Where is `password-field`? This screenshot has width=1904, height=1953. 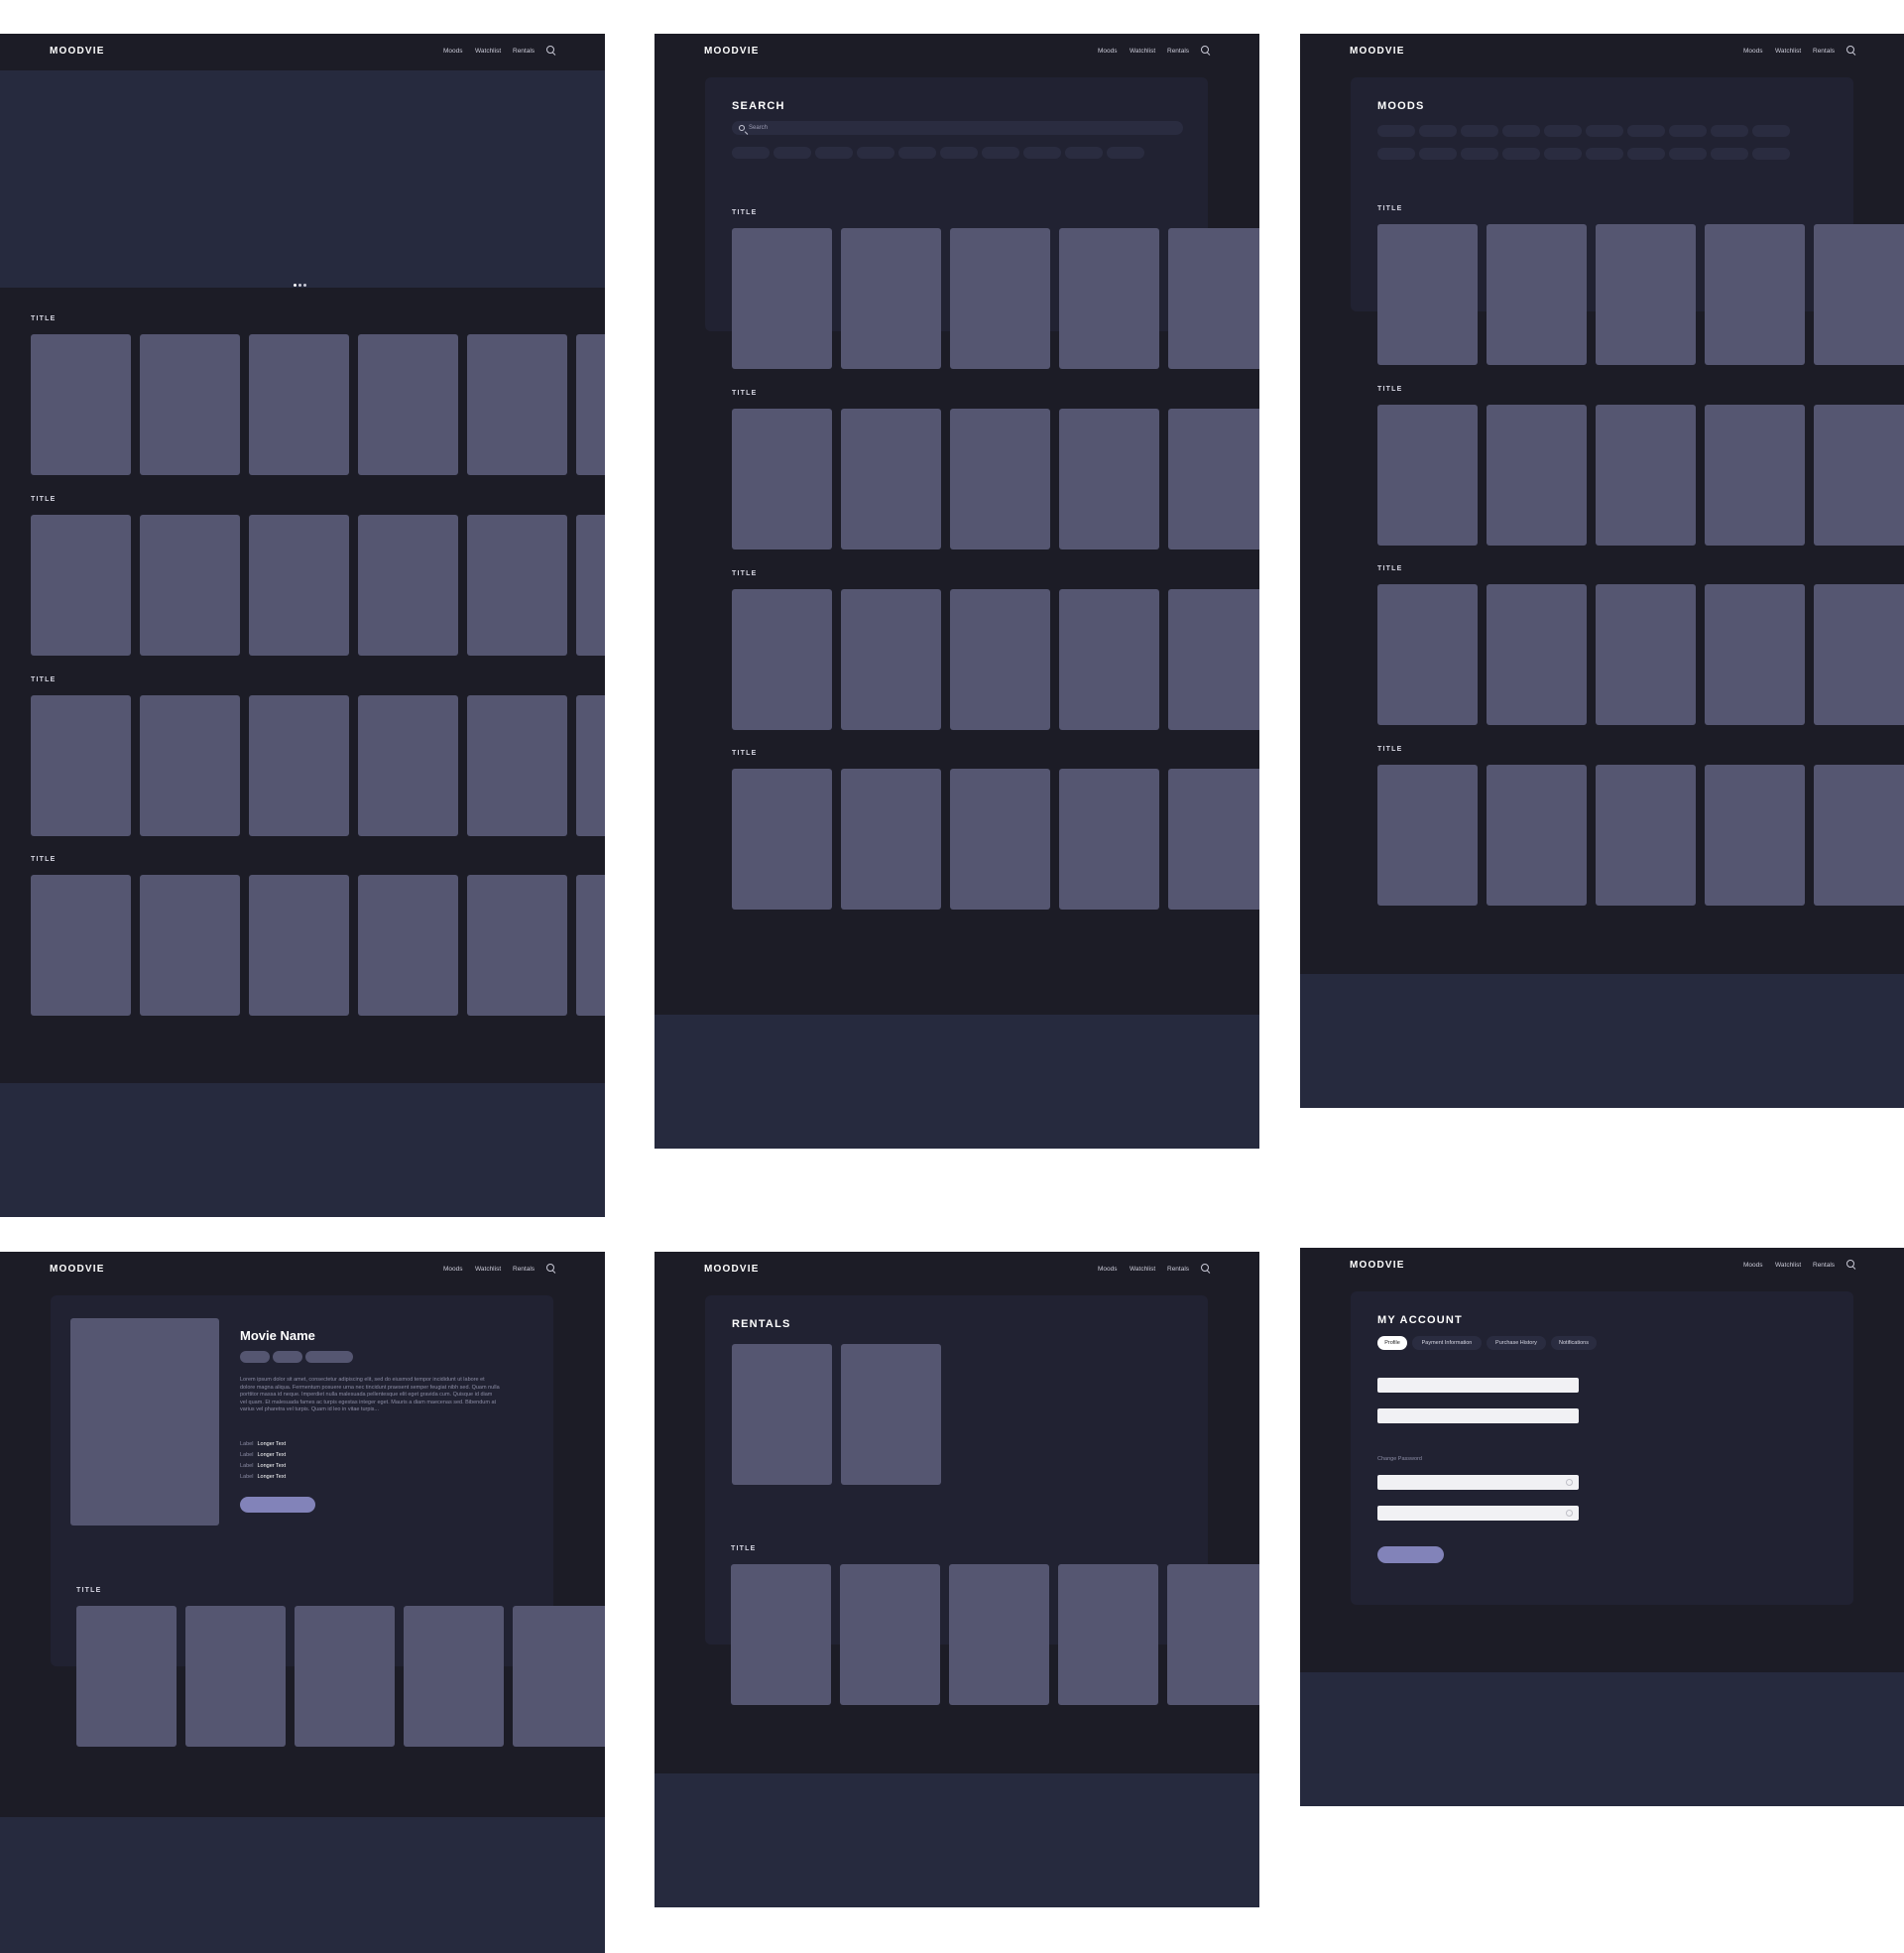
password-field is located at coordinates (1478, 1483).